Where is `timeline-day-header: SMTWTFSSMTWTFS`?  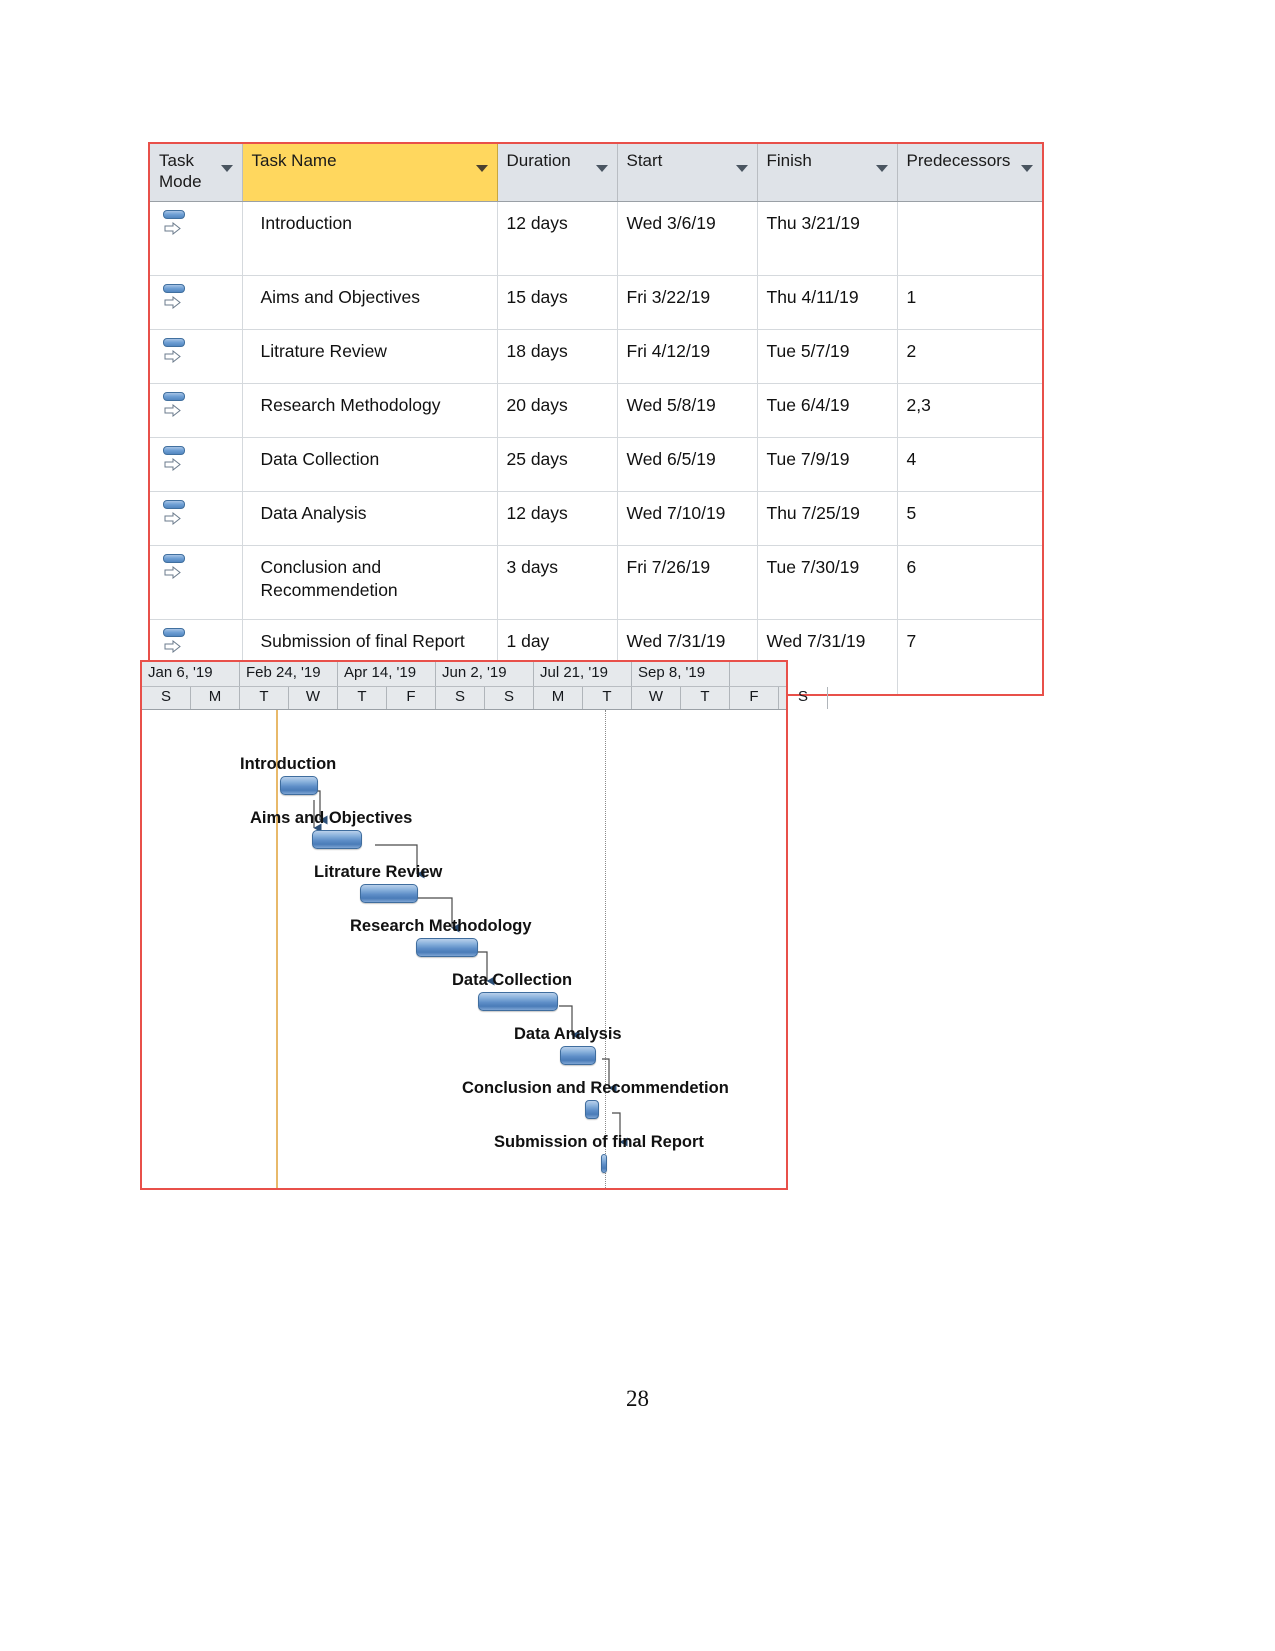
timeline-day-header: SMTWTFSSMTWTFS is located at coordinates (485, 698).